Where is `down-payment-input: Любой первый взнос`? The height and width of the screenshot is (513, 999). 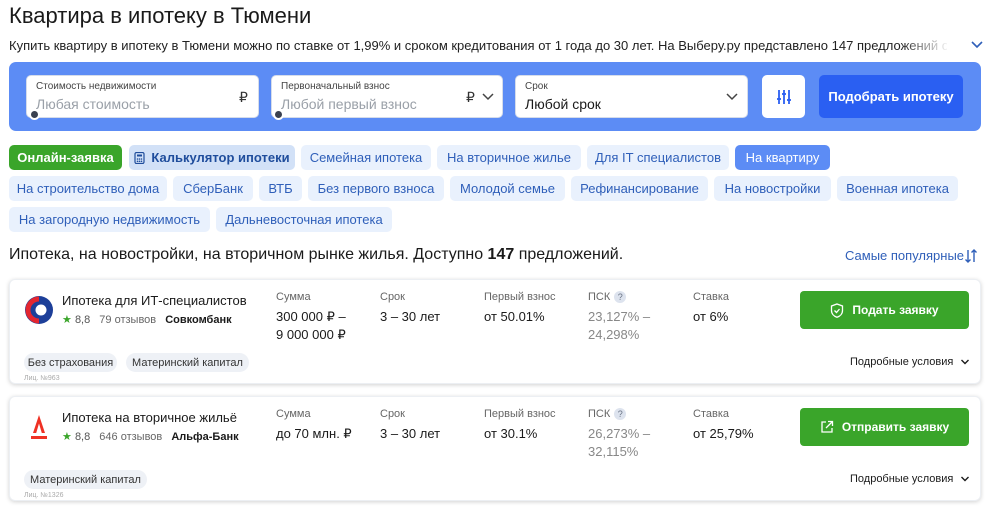 down-payment-input: Любой первый взнос is located at coordinates (349, 104).